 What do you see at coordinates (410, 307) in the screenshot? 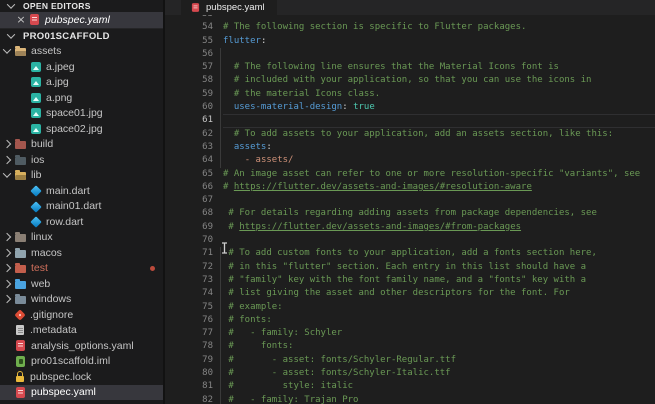
I see `code-line-75: 75 # example:` at bounding box center [410, 307].